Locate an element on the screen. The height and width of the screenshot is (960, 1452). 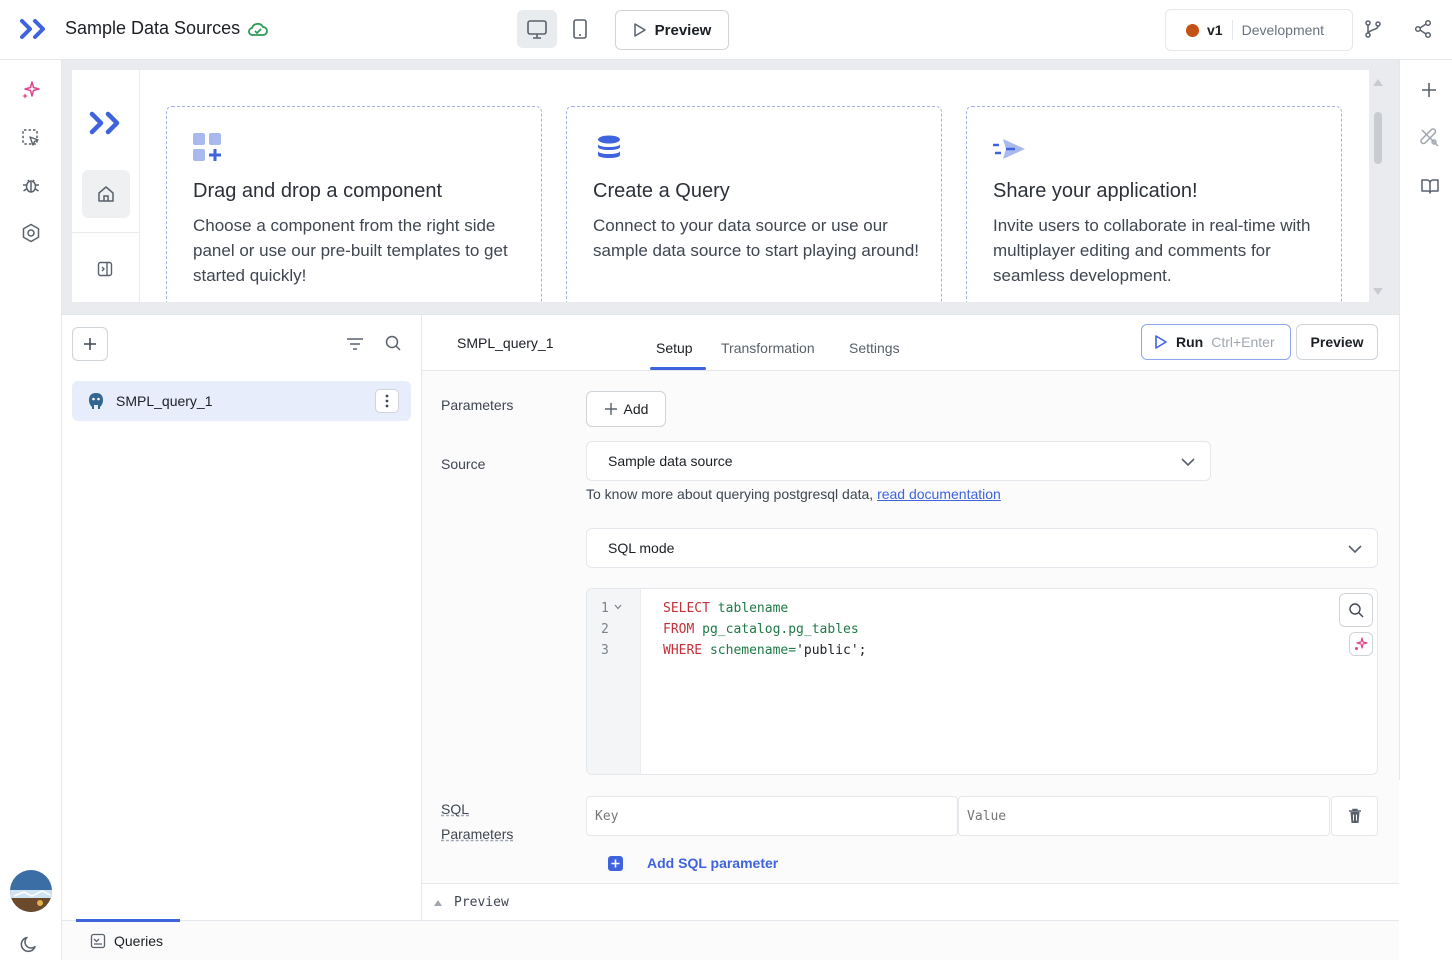
tab-setup: Setup is located at coordinates (674, 348).